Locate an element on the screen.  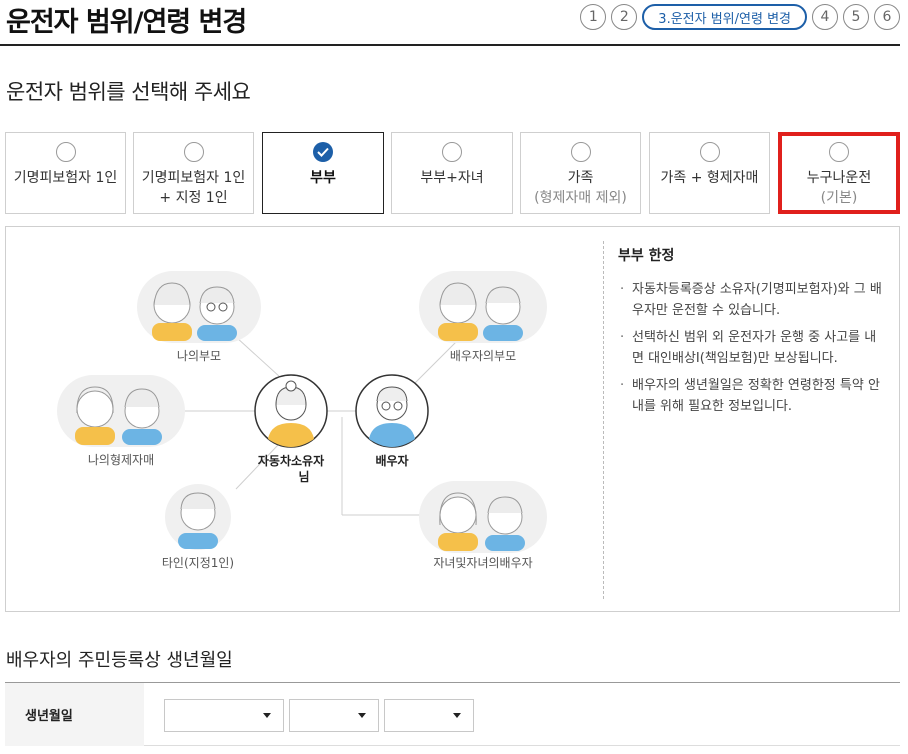
option-label: 부부+자녀 is located at coordinates (452, 178).